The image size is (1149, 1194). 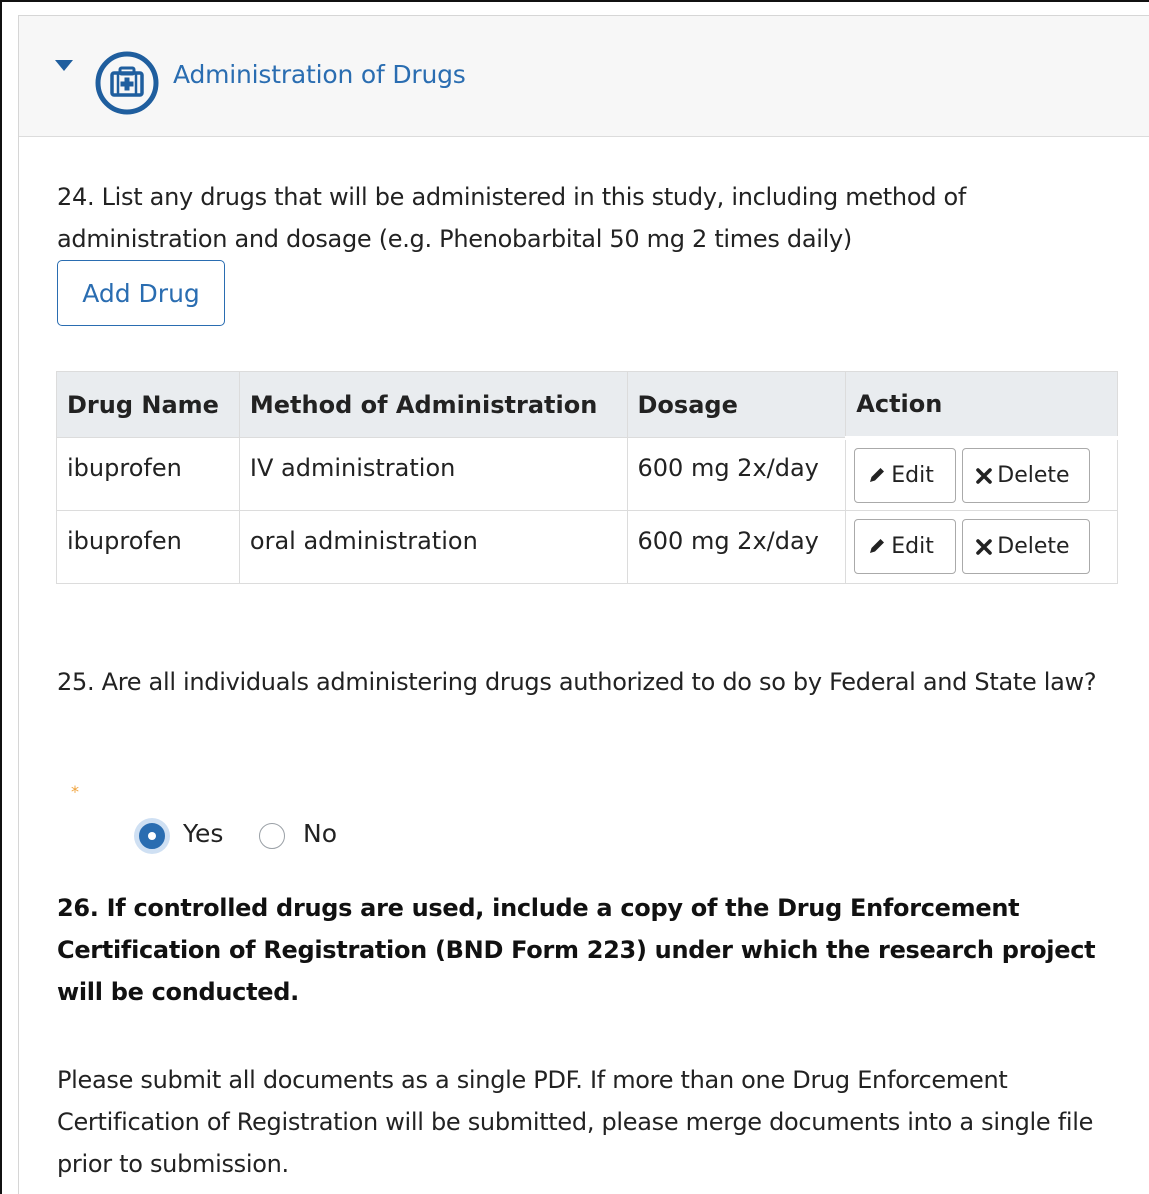 What do you see at coordinates (319, 74) in the screenshot?
I see `panel-title: Administration of Drugs` at bounding box center [319, 74].